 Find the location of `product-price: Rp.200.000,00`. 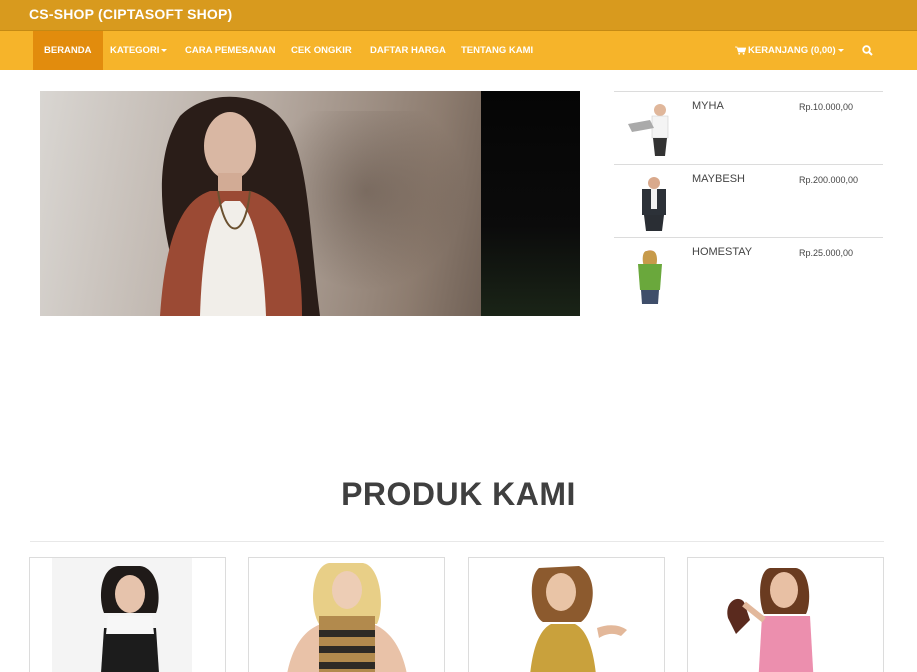

product-price: Rp.200.000,00 is located at coordinates (829, 180).